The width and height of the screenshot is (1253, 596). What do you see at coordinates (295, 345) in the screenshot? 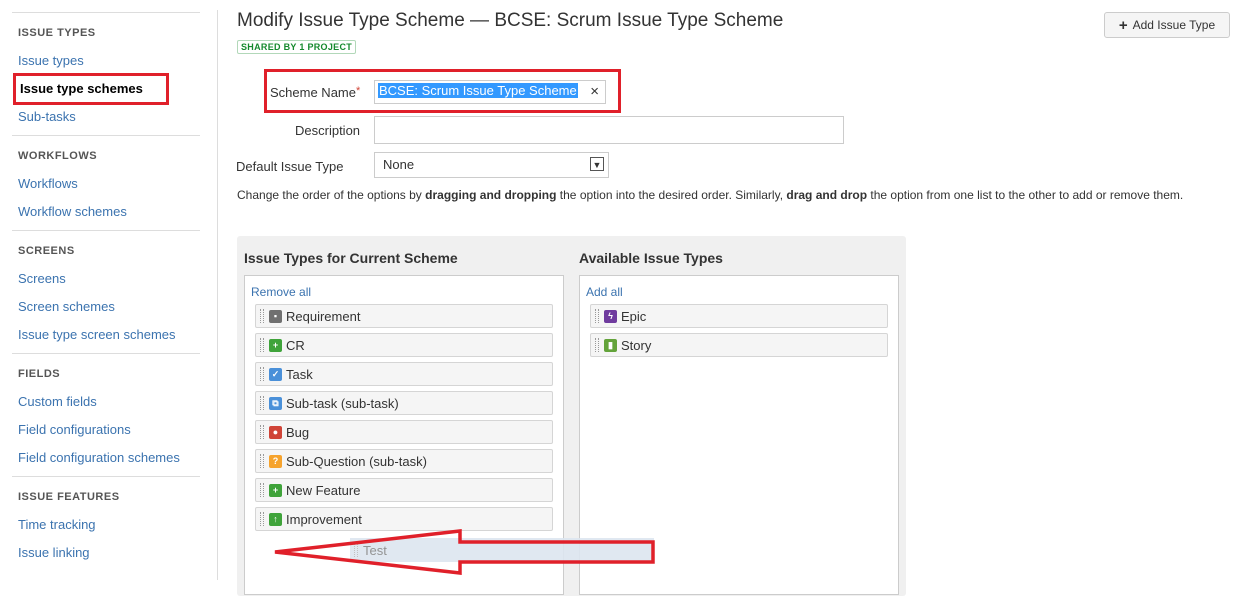
I see `list-item-label: CR` at bounding box center [295, 345].